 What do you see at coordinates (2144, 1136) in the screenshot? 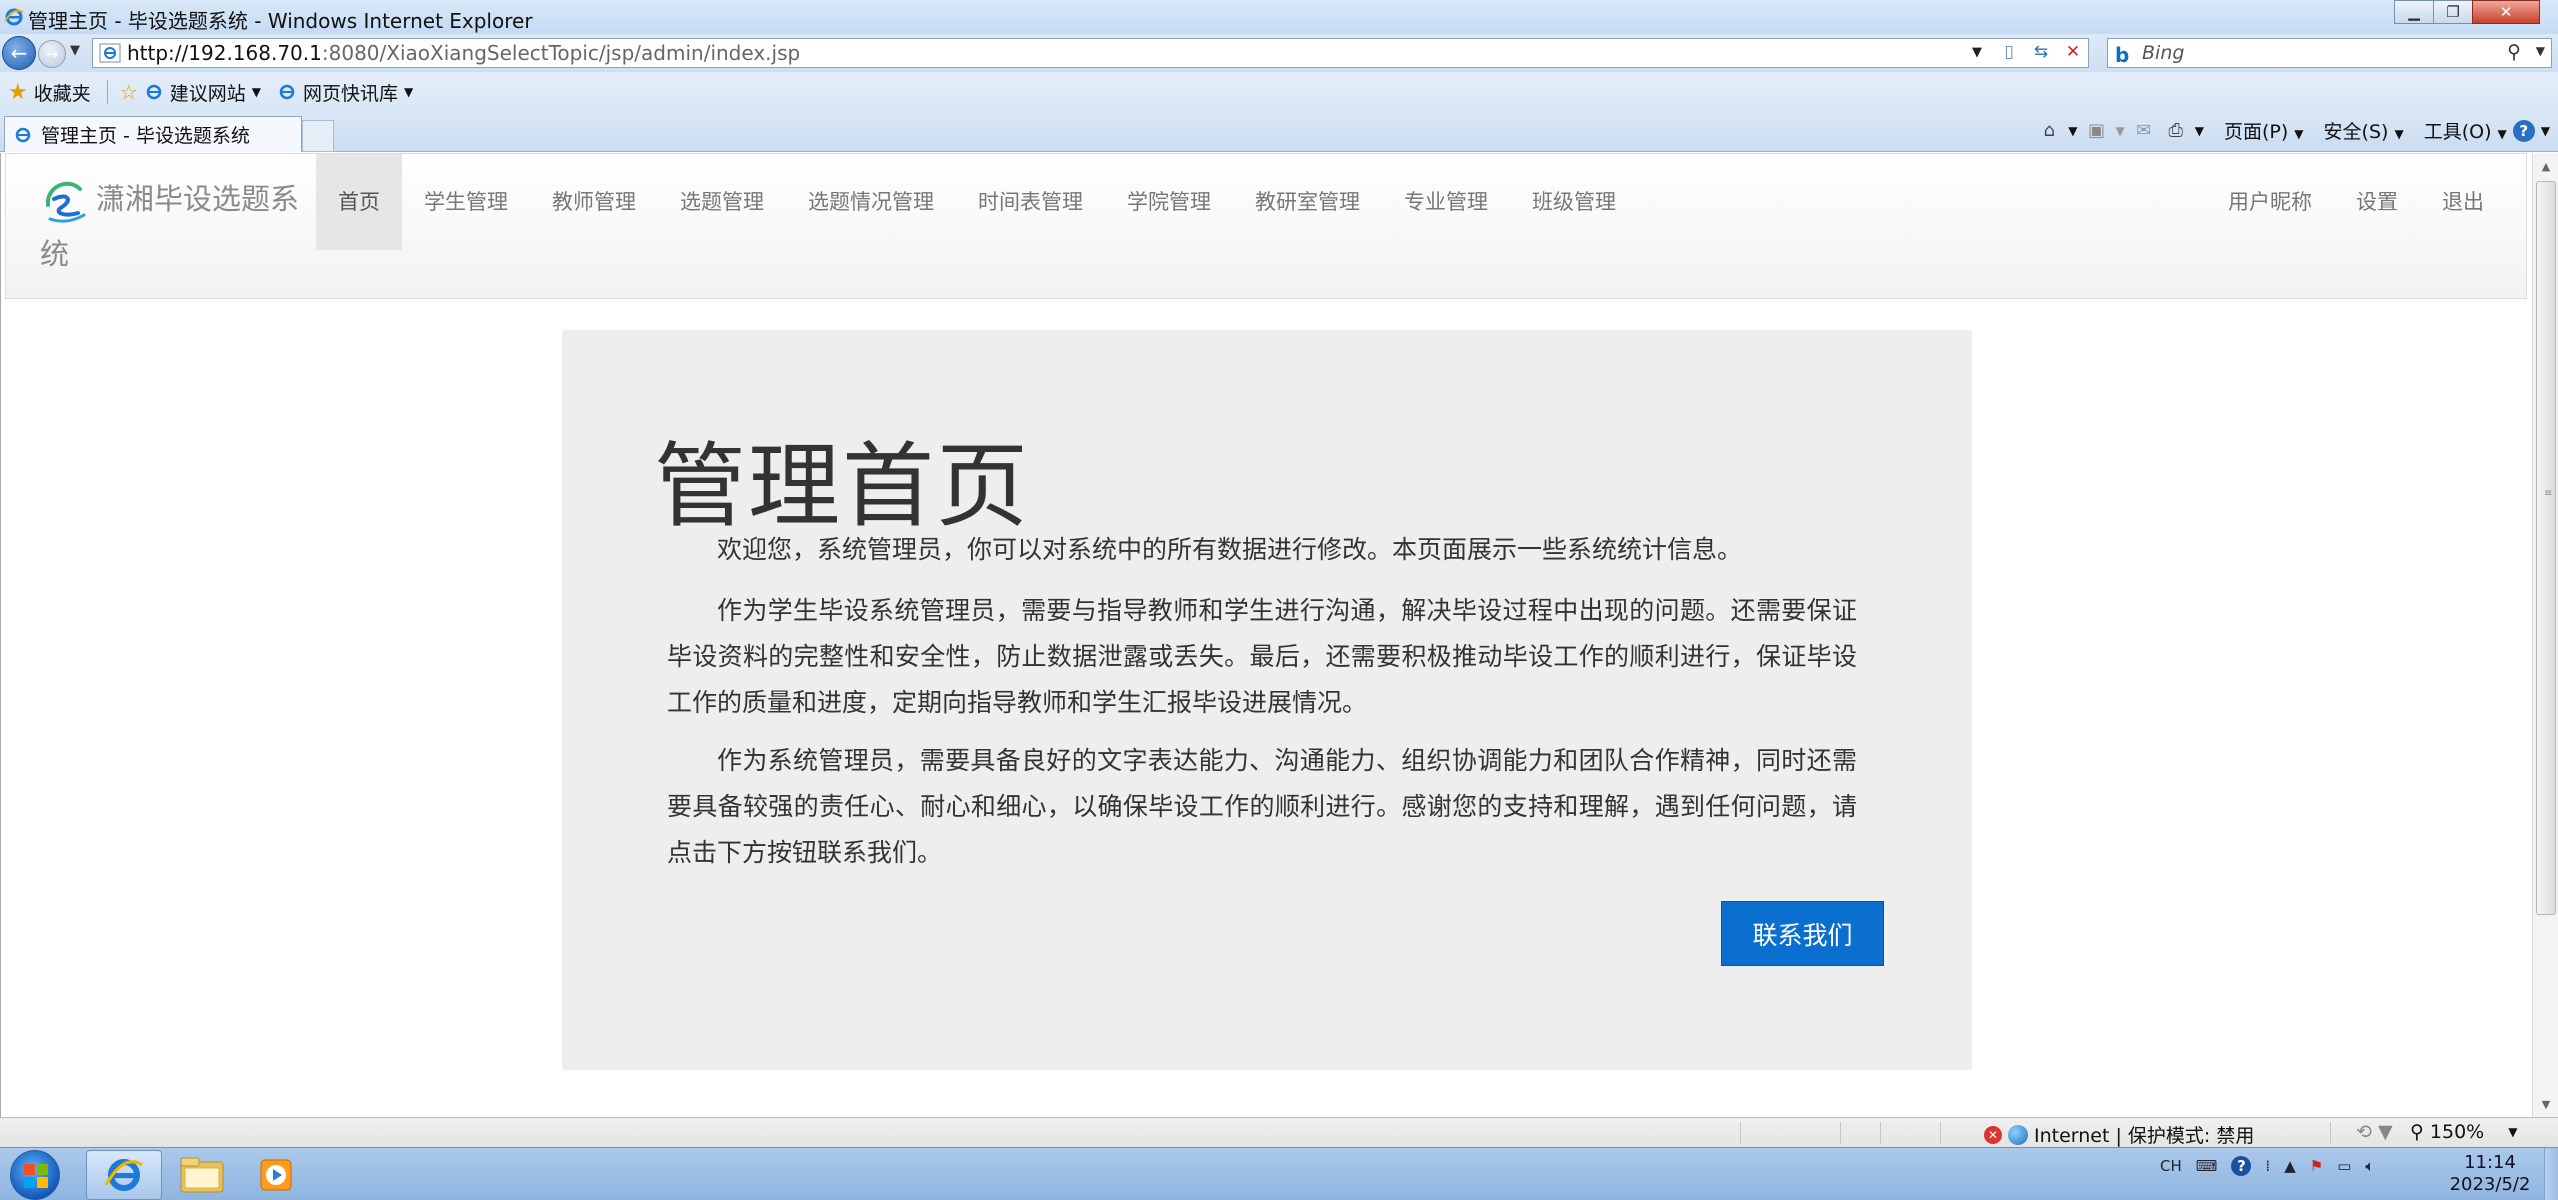
I see `security-zone-label: Internet | 保护模式: 禁用` at bounding box center [2144, 1136].